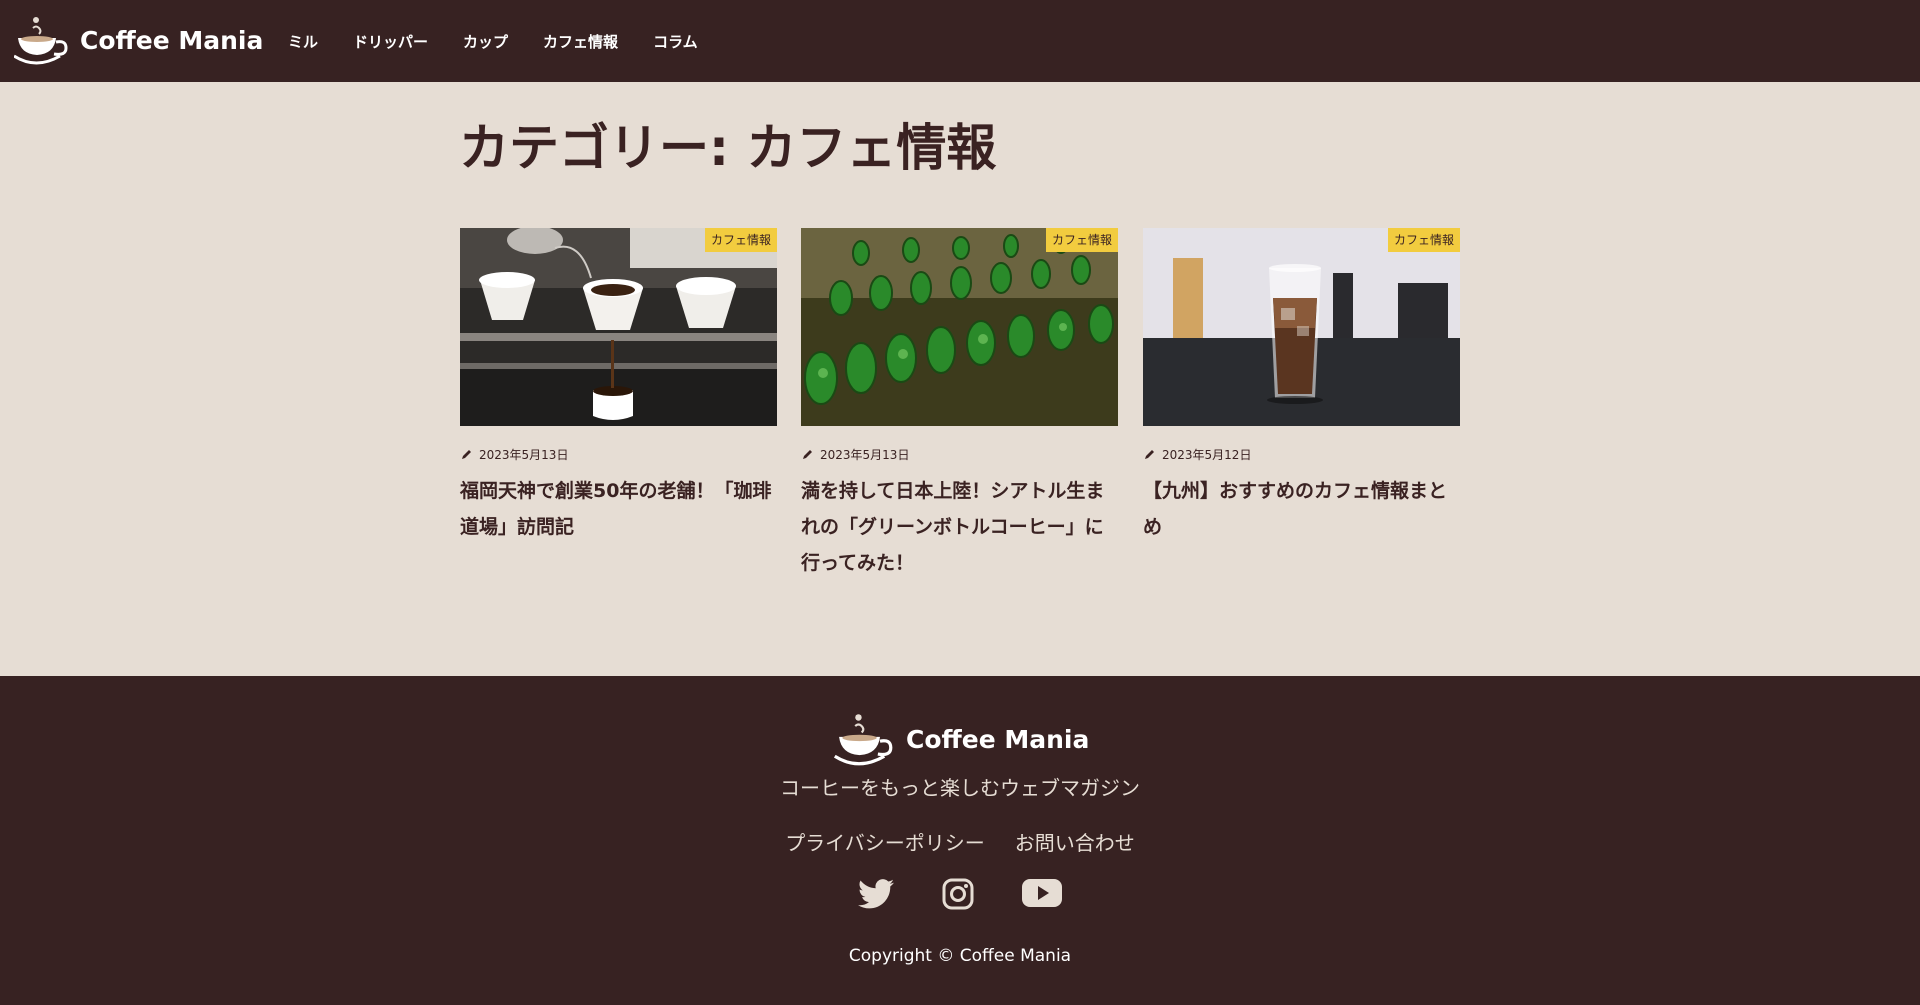 This screenshot has height=1005, width=1920. Describe the element at coordinates (885, 841) in the screenshot. I see `privacy-policy-link: プライバシーポリシー` at that location.